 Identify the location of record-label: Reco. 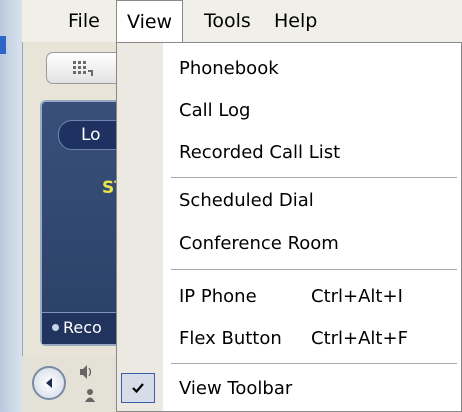
(82, 327).